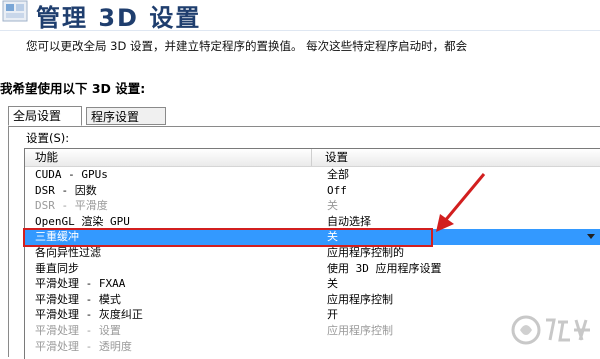 This screenshot has width=600, height=359. Describe the element at coordinates (312, 191) in the screenshot. I see `table-row: DSR - 因数 Off` at that location.